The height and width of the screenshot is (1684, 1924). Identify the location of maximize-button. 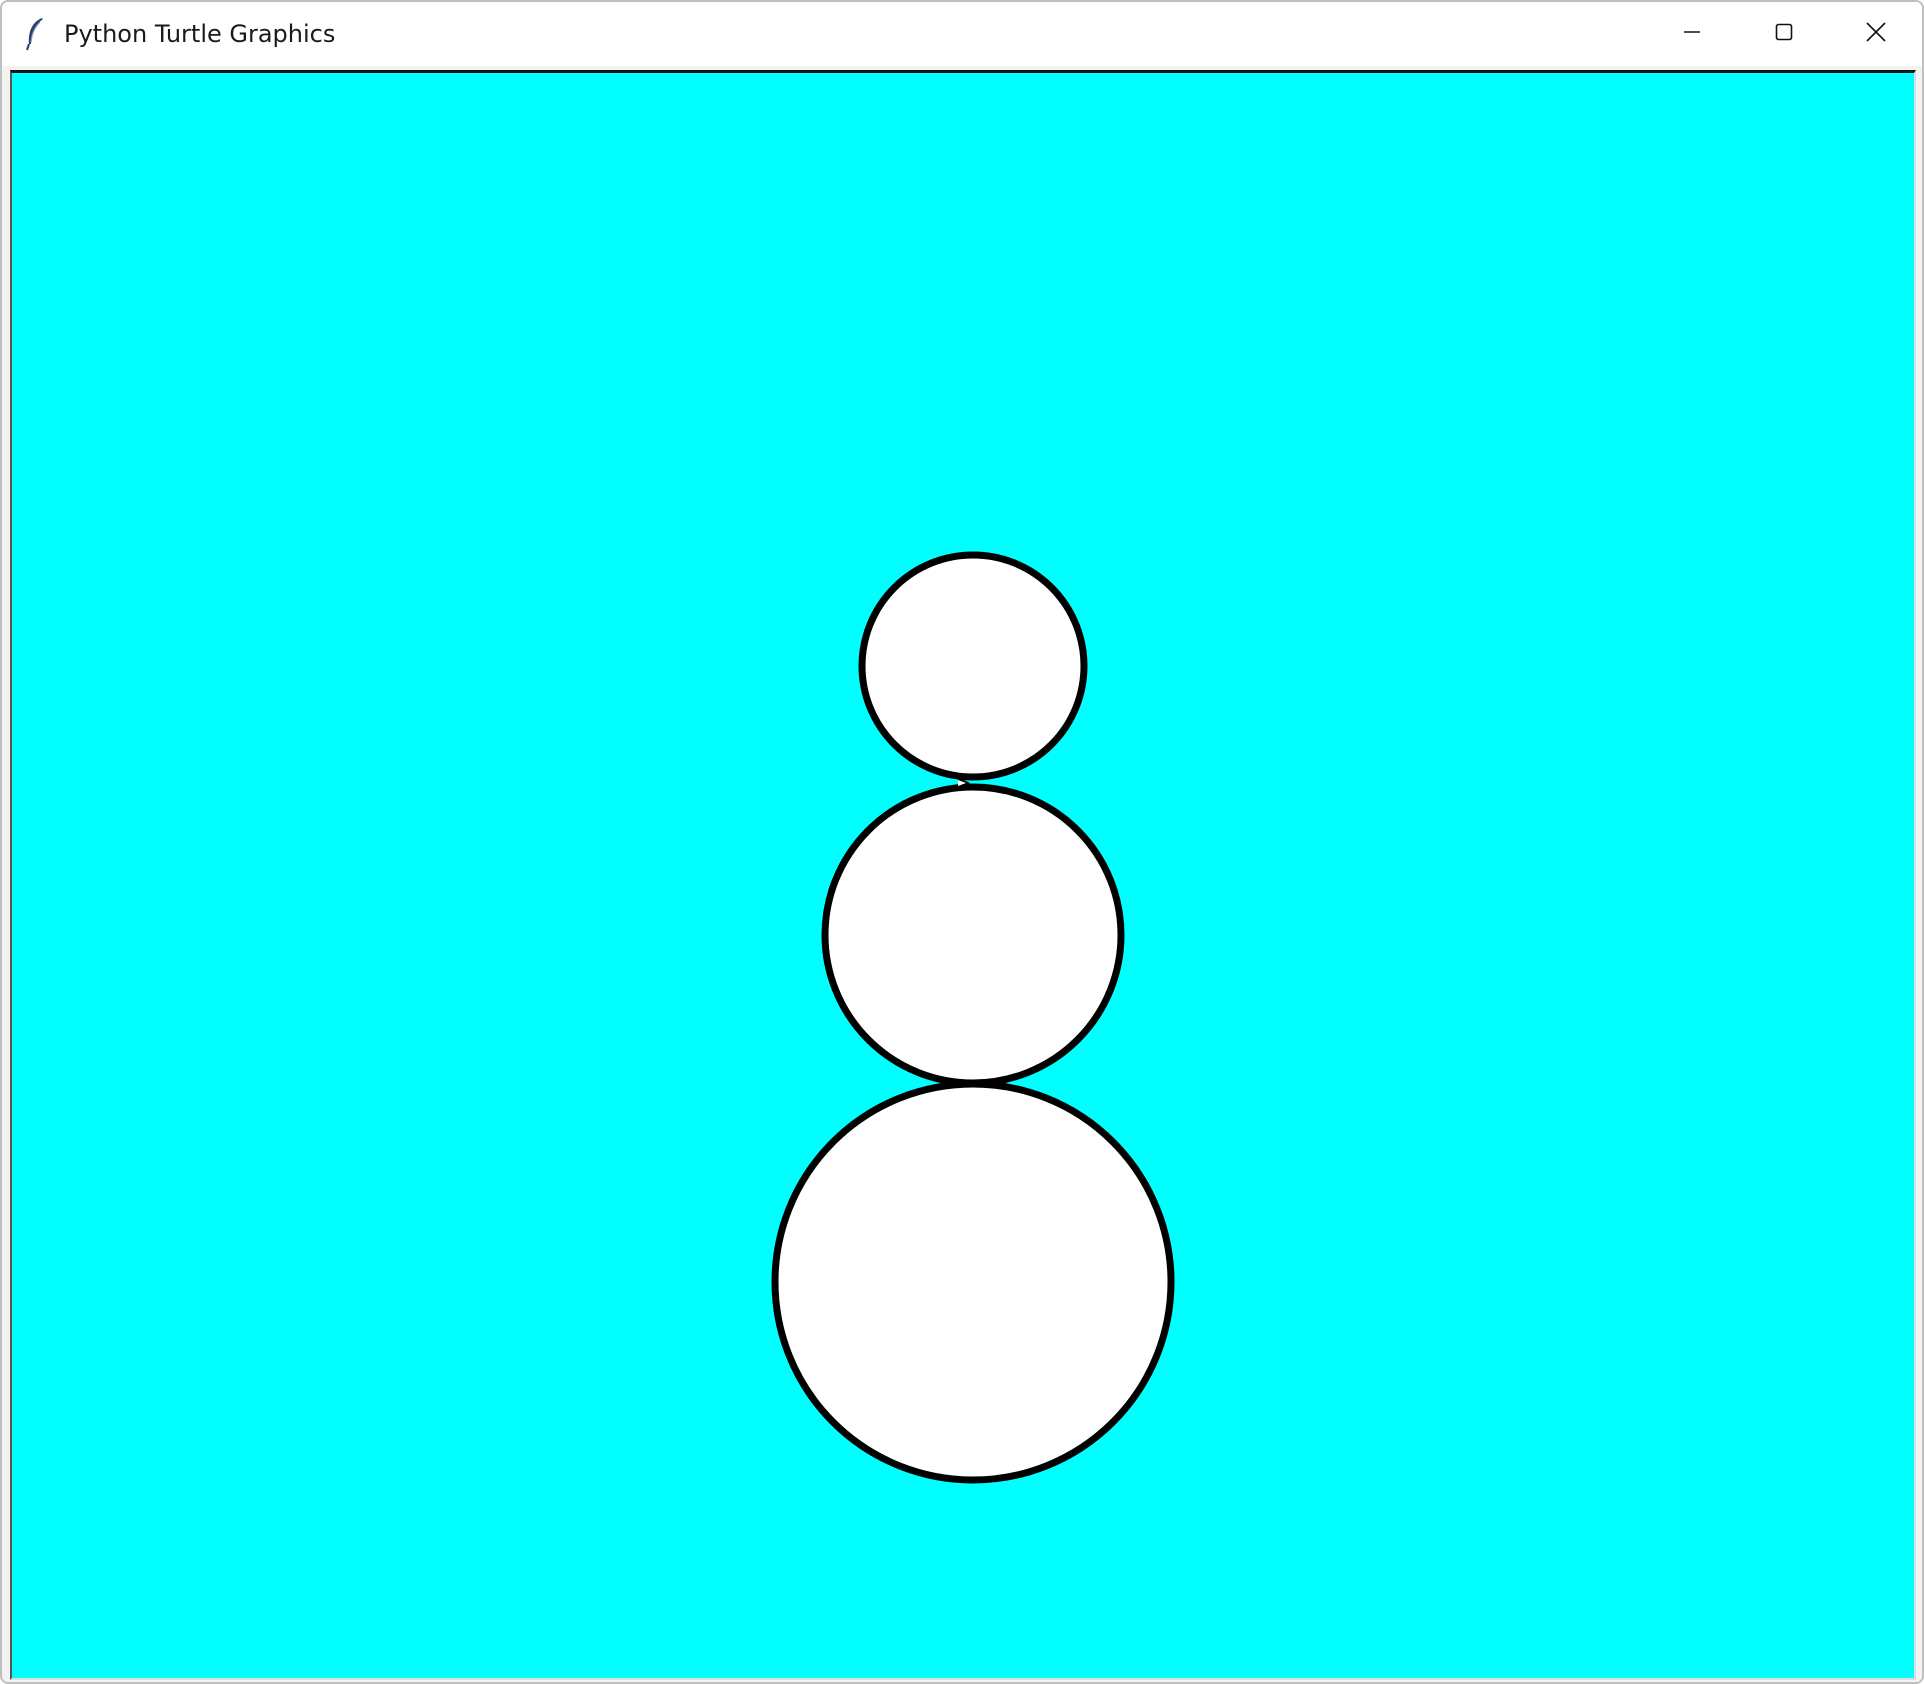
(1784, 34).